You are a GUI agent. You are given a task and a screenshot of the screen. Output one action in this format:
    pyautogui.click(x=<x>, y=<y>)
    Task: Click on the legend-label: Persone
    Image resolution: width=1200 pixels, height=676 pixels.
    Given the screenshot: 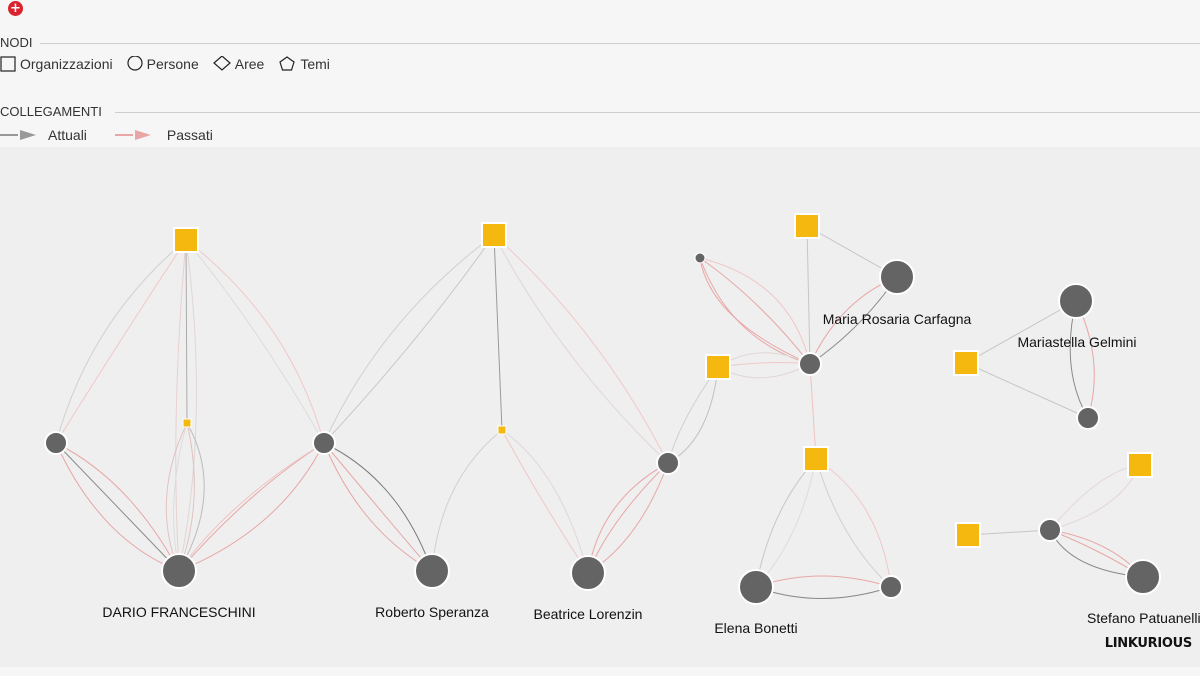 What is the action you would take?
    pyautogui.click(x=172, y=64)
    